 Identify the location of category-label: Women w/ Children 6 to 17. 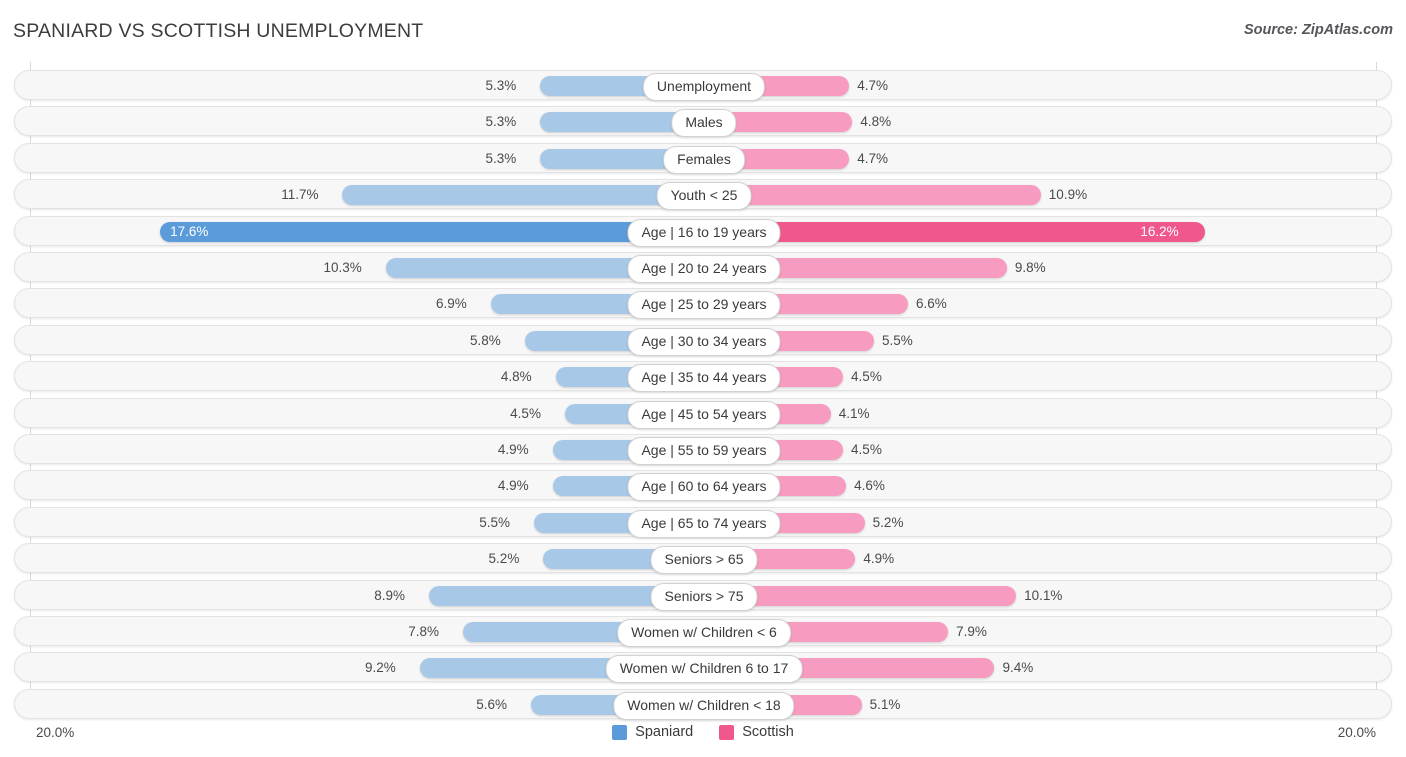
(704, 669).